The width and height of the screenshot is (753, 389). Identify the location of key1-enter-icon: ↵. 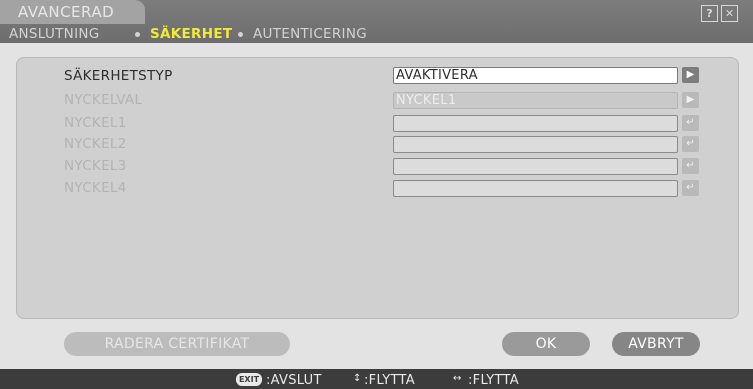
(690, 123).